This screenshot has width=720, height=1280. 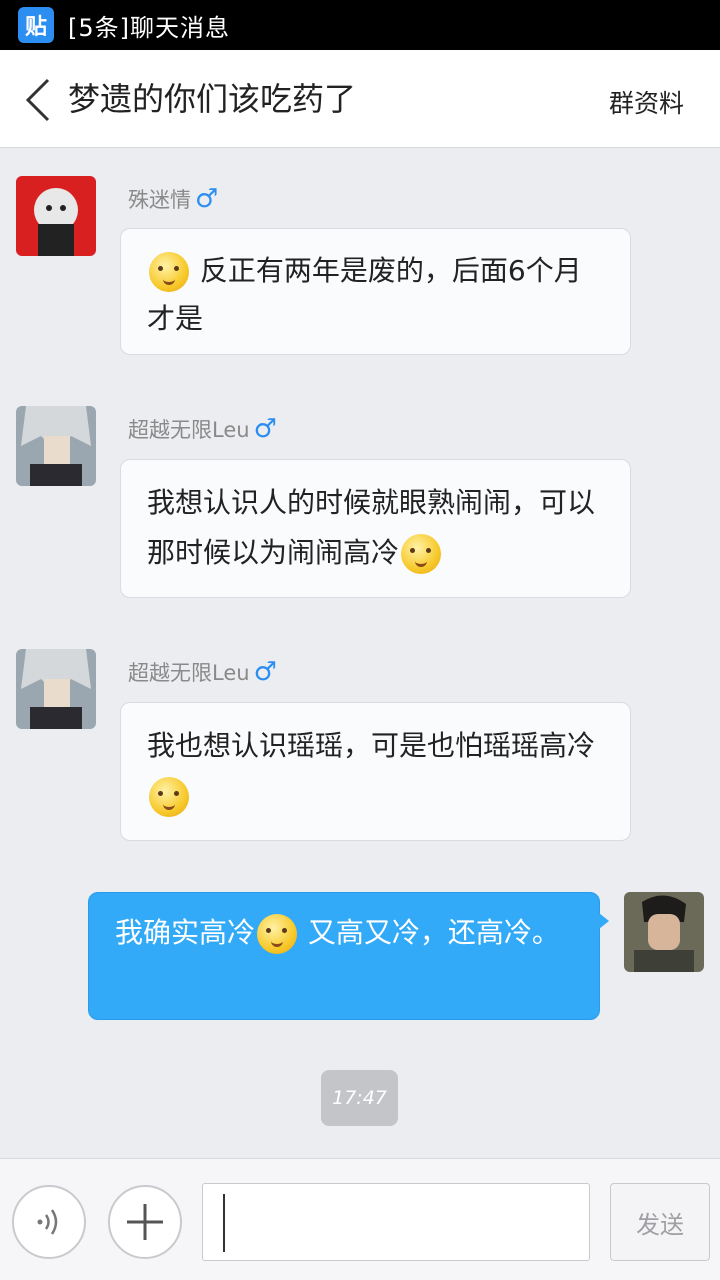 I want to click on send-button: 发送, so click(x=660, y=1222).